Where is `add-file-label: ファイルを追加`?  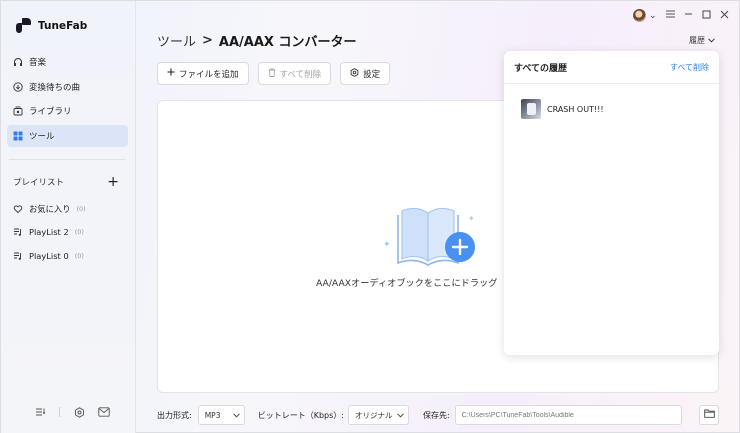 add-file-label: ファイルを追加 is located at coordinates (209, 74).